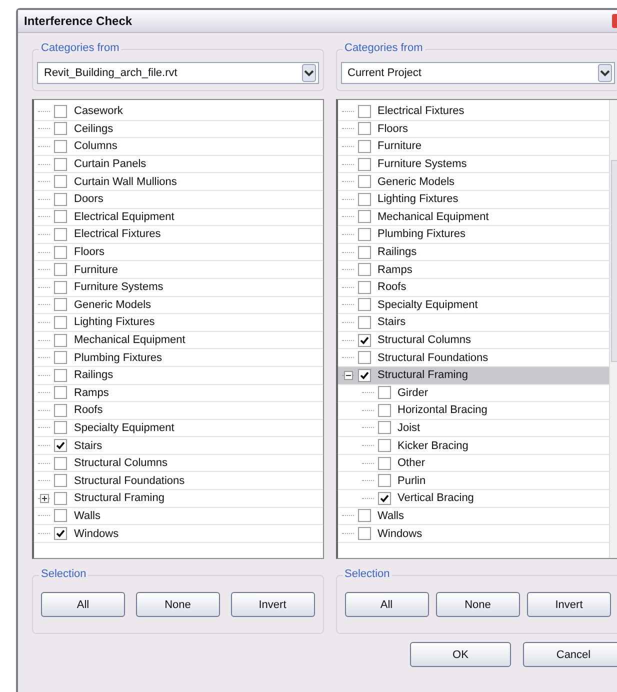 This screenshot has width=617, height=692. What do you see at coordinates (178, 287) in the screenshot?
I see `tree-item: Furniture Systems` at bounding box center [178, 287].